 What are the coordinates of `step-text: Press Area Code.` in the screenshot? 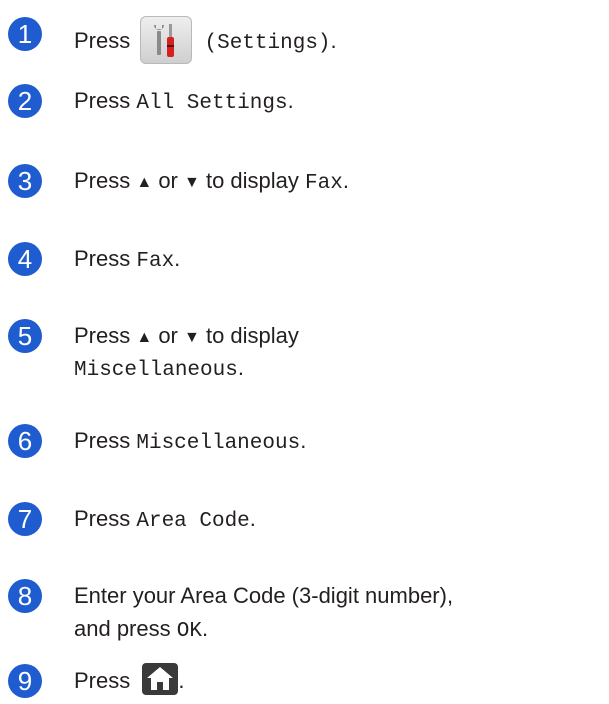 It's located at (165, 520).